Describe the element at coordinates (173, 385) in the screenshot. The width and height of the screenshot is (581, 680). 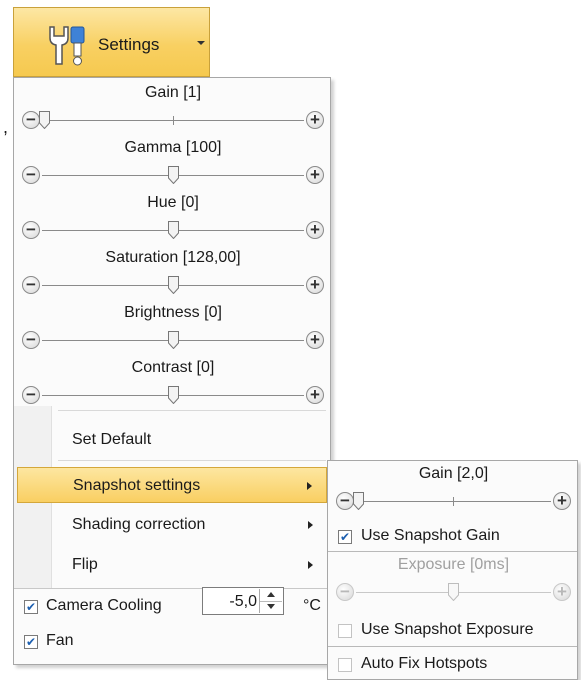
I see `contrast-slider: Contrast [0] − +` at that location.